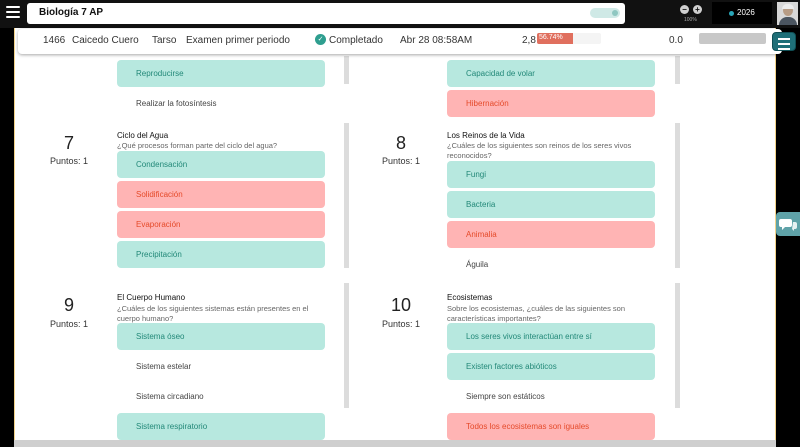 The width and height of the screenshot is (800, 447). What do you see at coordinates (436, 40) in the screenshot?
I see `submitted-date: Abr 28 08:58AM` at bounding box center [436, 40].